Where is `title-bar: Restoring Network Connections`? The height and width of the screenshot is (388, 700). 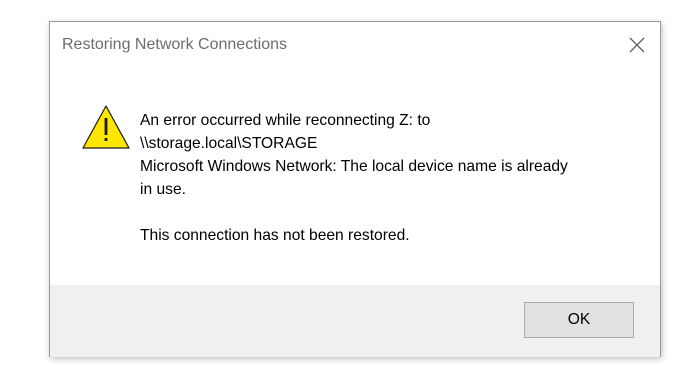 title-bar: Restoring Network Connections is located at coordinates (355, 45).